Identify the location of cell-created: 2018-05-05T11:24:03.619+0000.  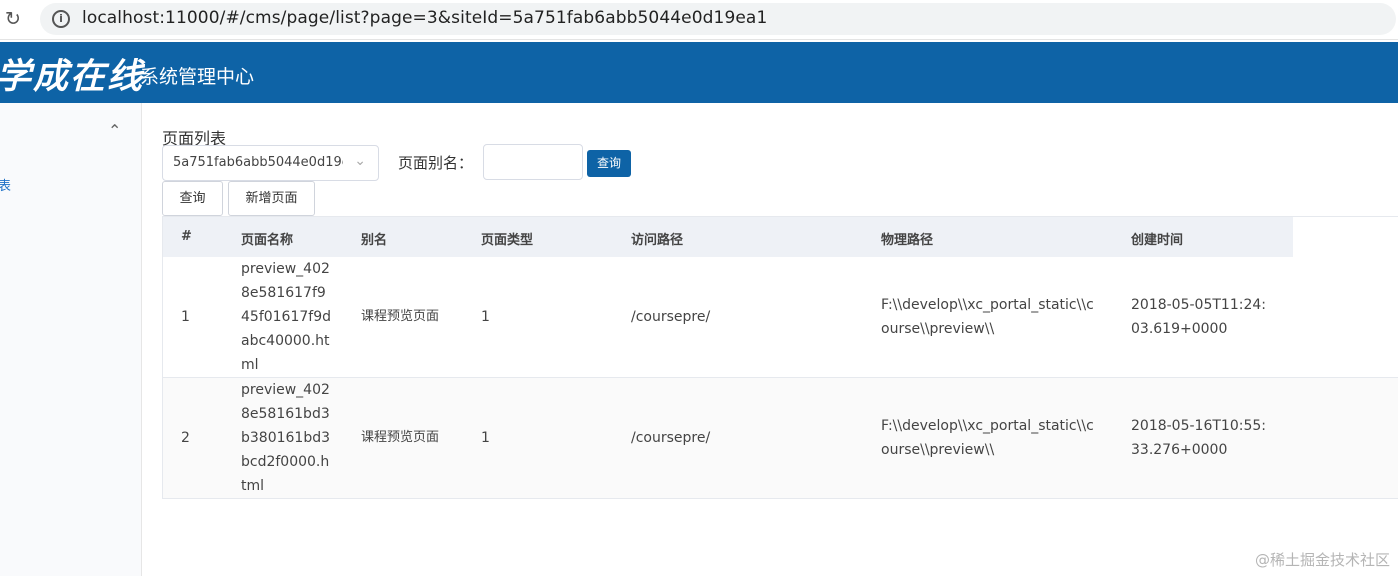
(1198, 317).